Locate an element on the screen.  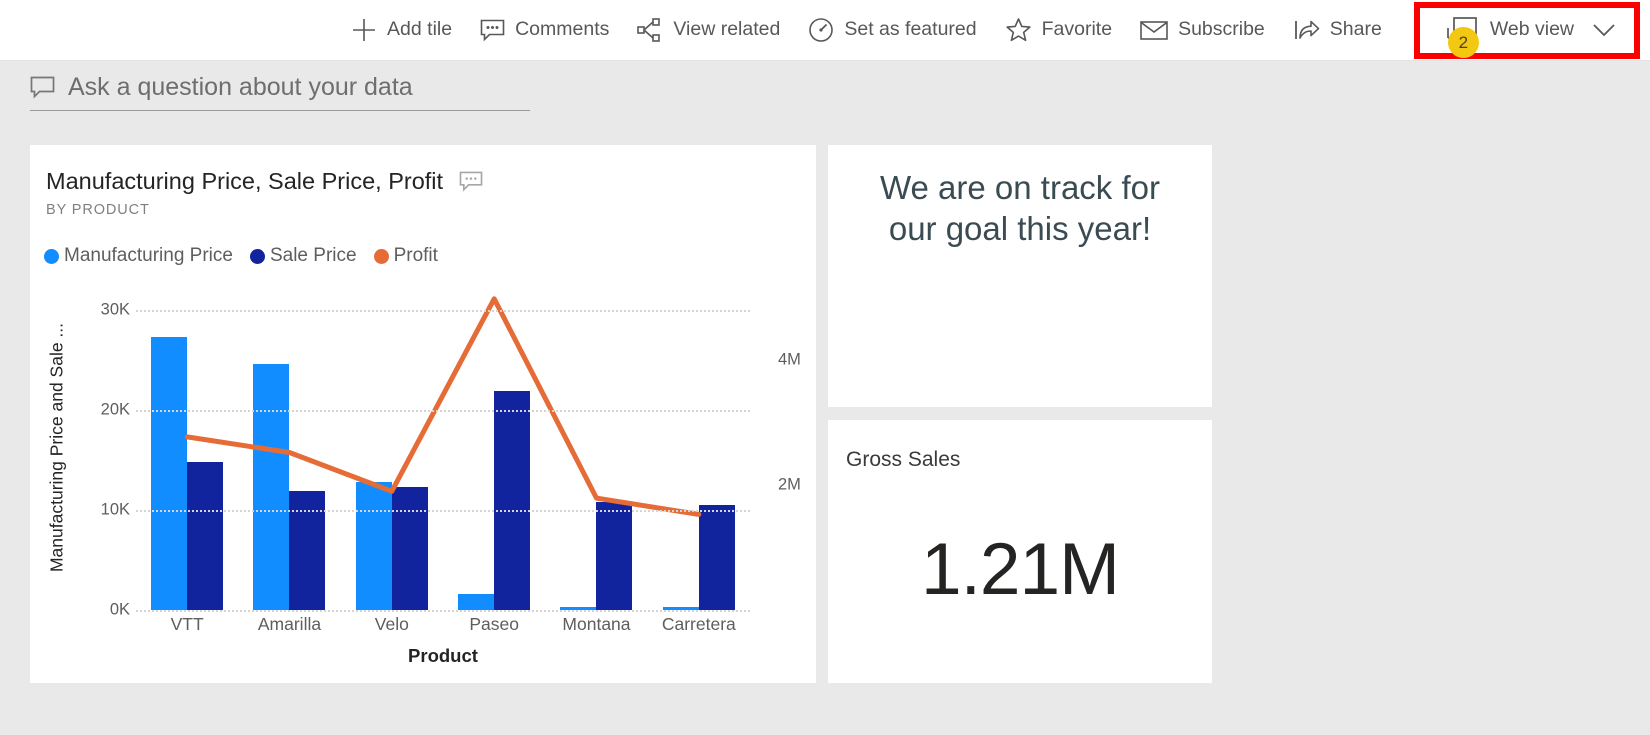
x-axis-tick-label: Montana is located at coordinates (596, 624).